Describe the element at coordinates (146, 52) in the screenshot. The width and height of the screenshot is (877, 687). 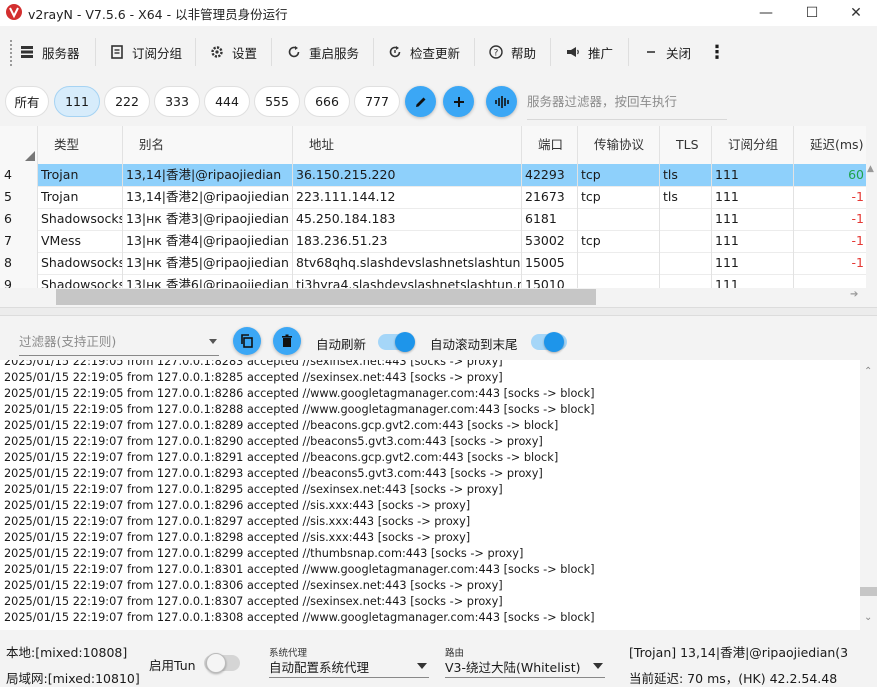
I see `subscription-menu-button: 订阅分组` at that location.